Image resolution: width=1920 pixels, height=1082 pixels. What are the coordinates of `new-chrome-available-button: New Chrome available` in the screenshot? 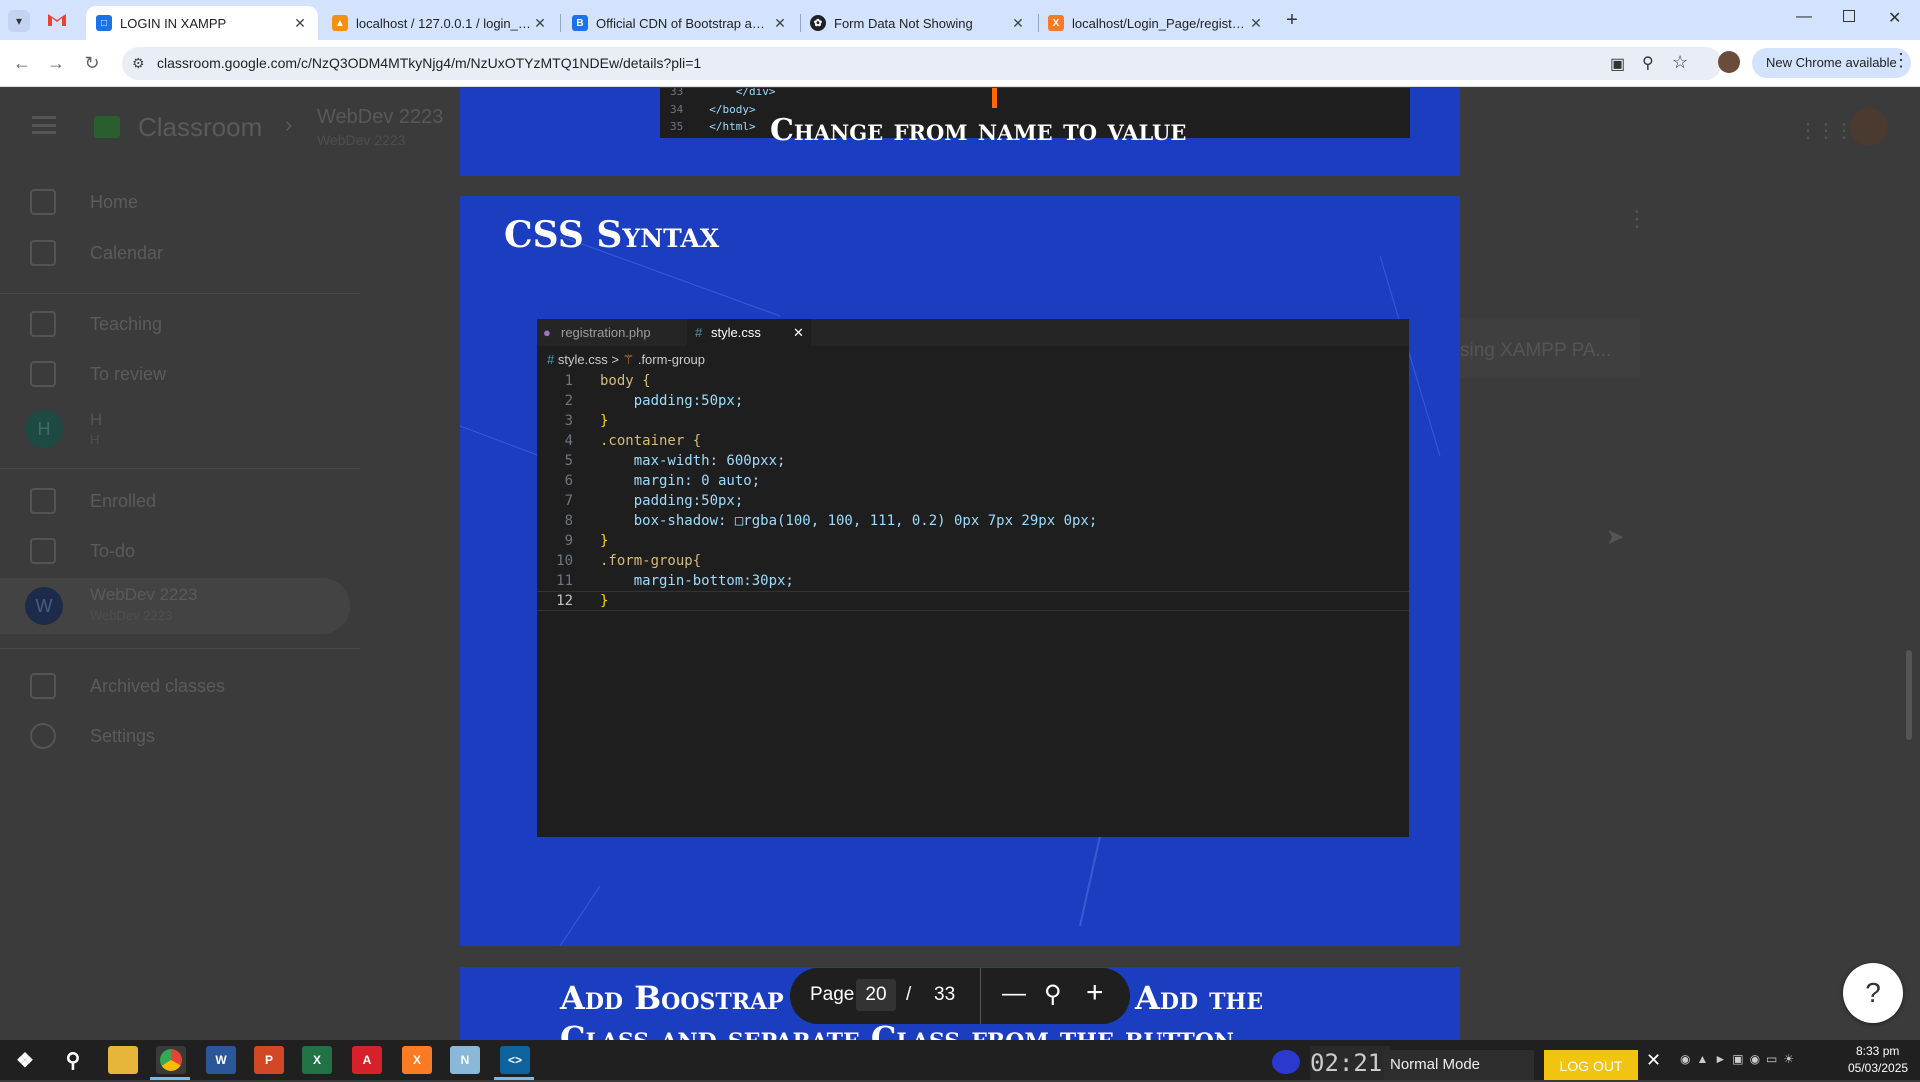 It's located at (1831, 63).